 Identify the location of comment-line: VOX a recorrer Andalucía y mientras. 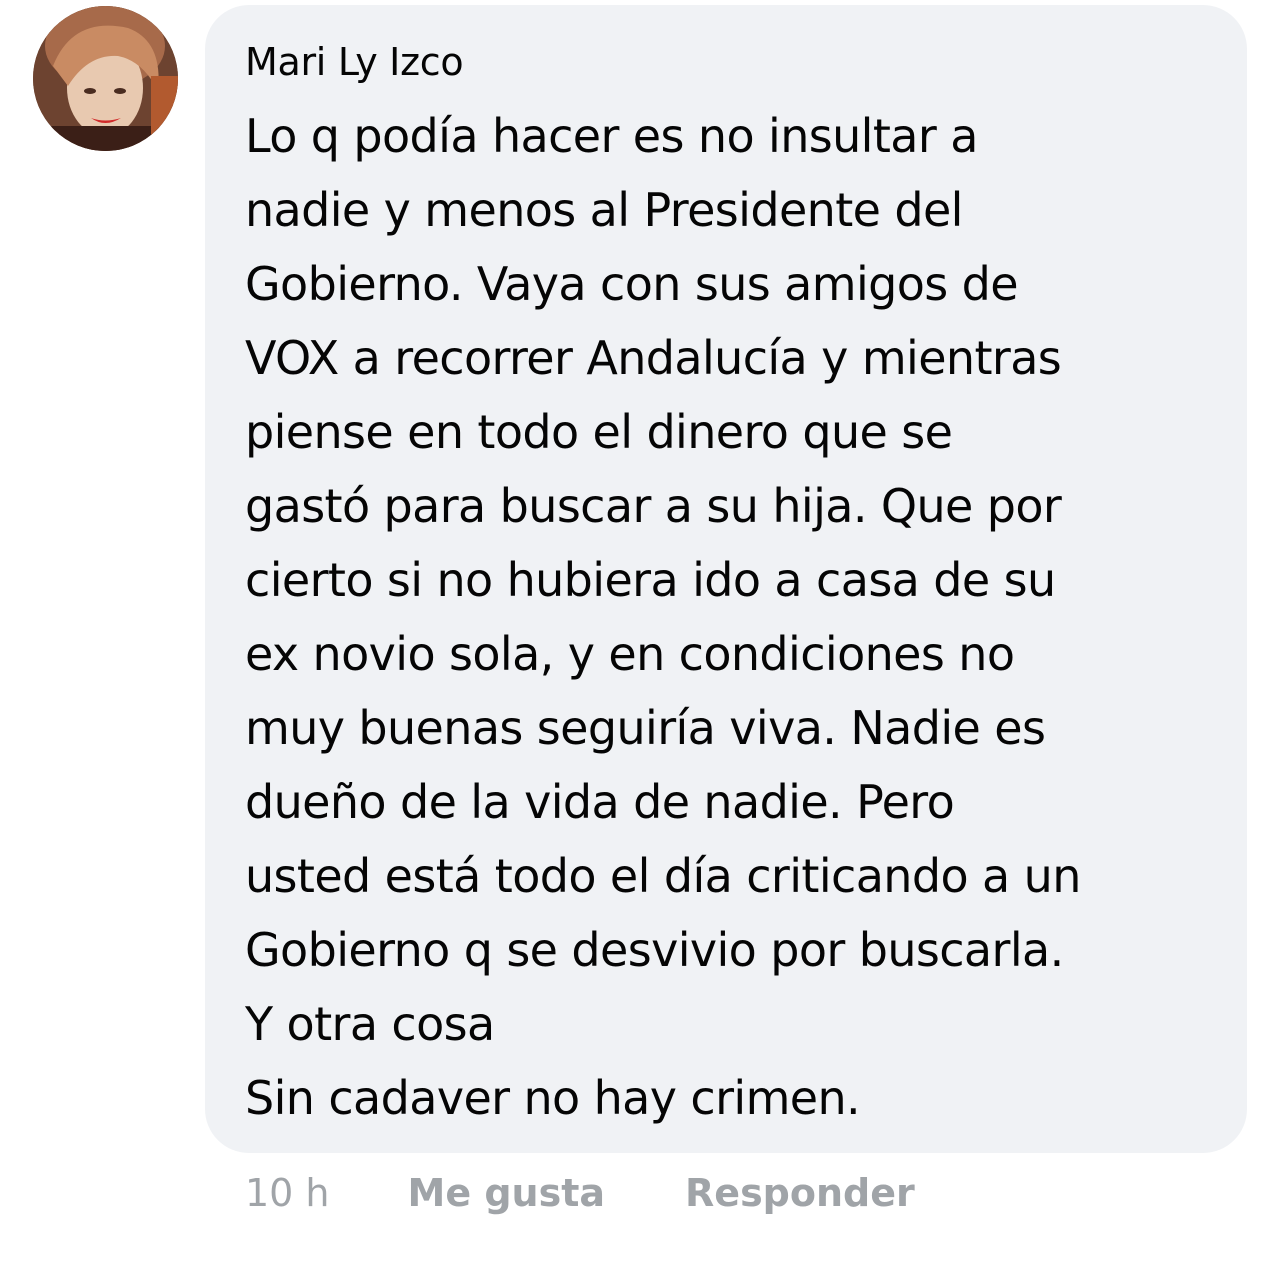
(653, 358).